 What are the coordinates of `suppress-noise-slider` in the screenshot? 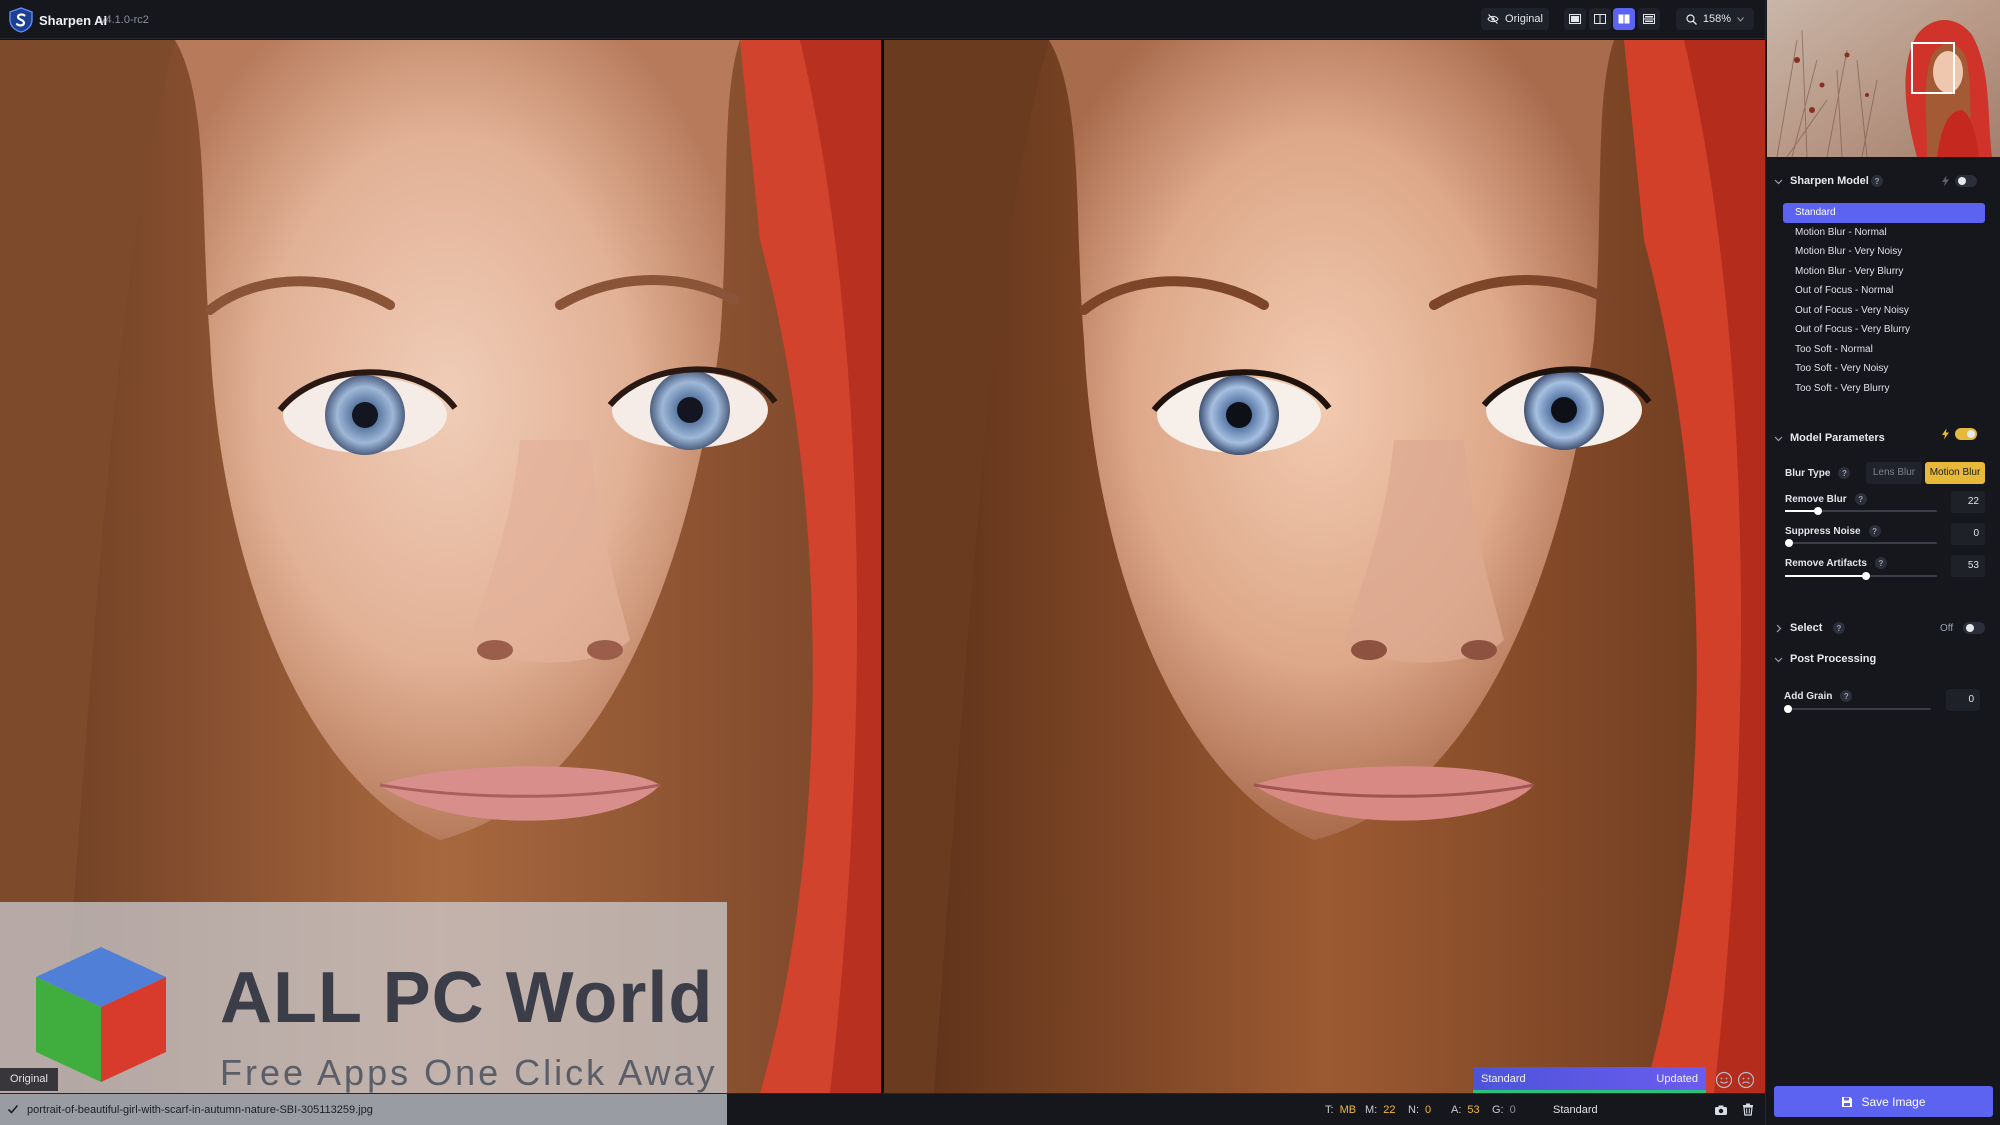 It's located at (1861, 543).